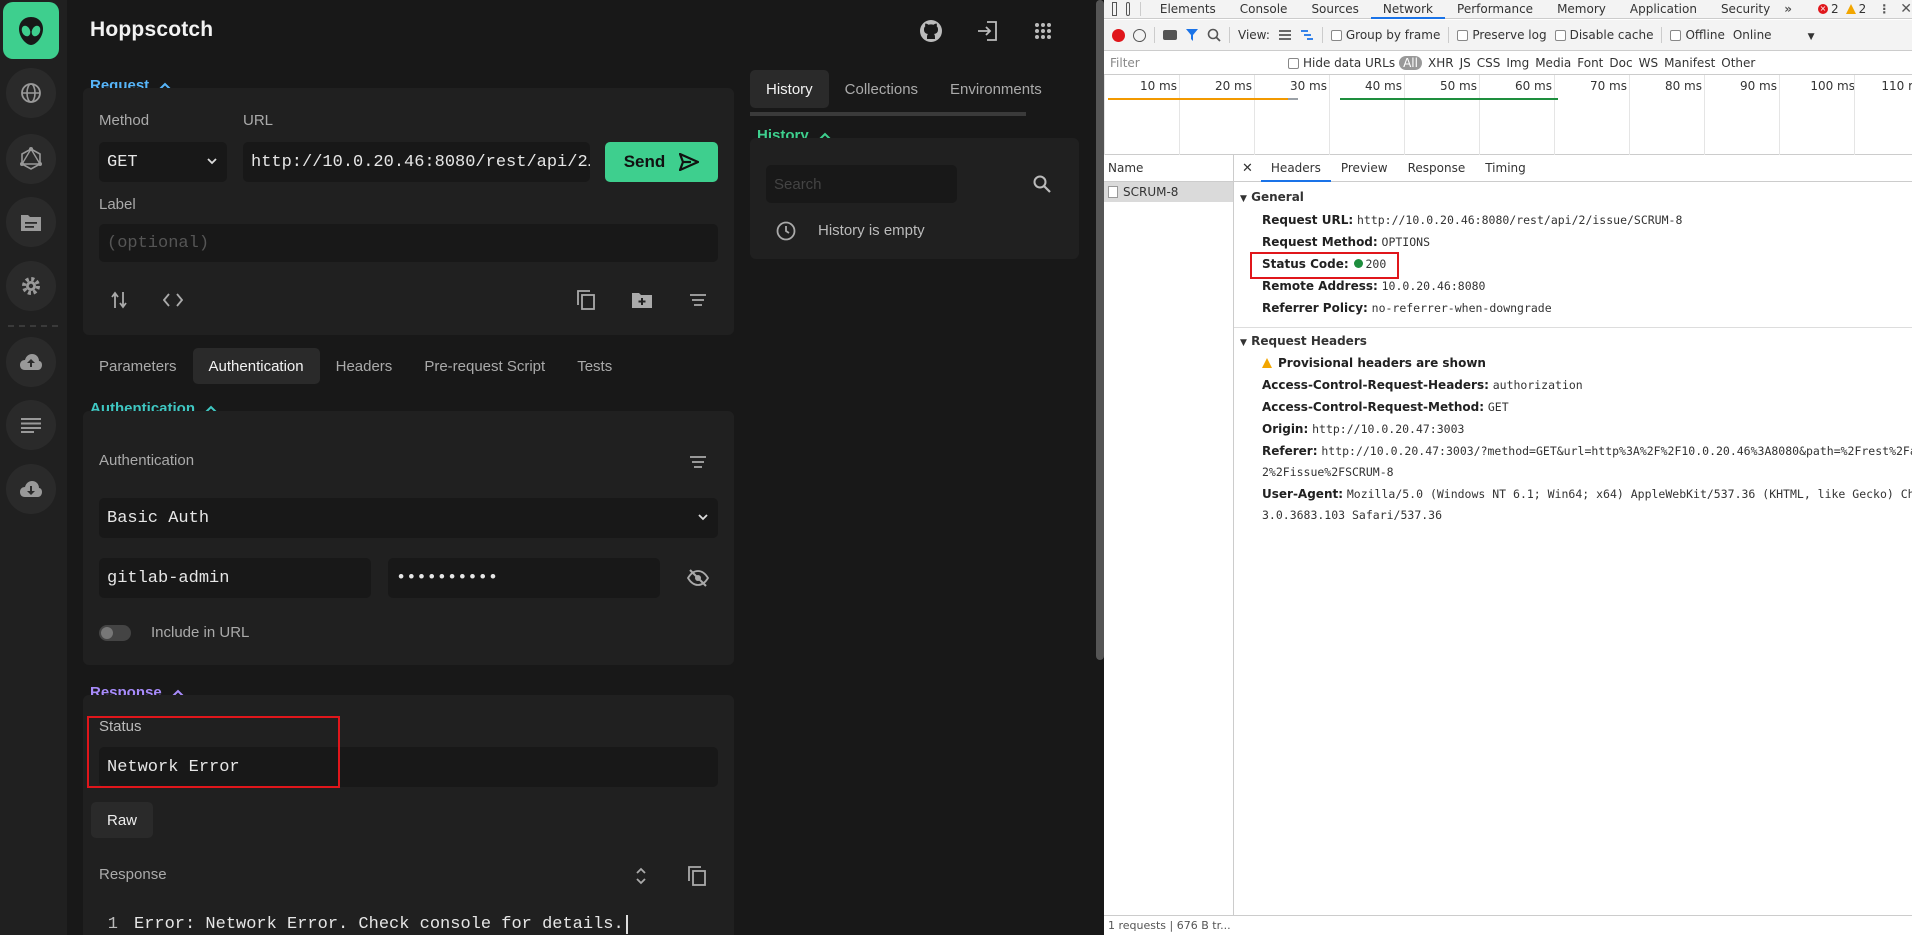 The height and width of the screenshot is (935, 1912). I want to click on inspect-element-icon, so click(1114, 9).